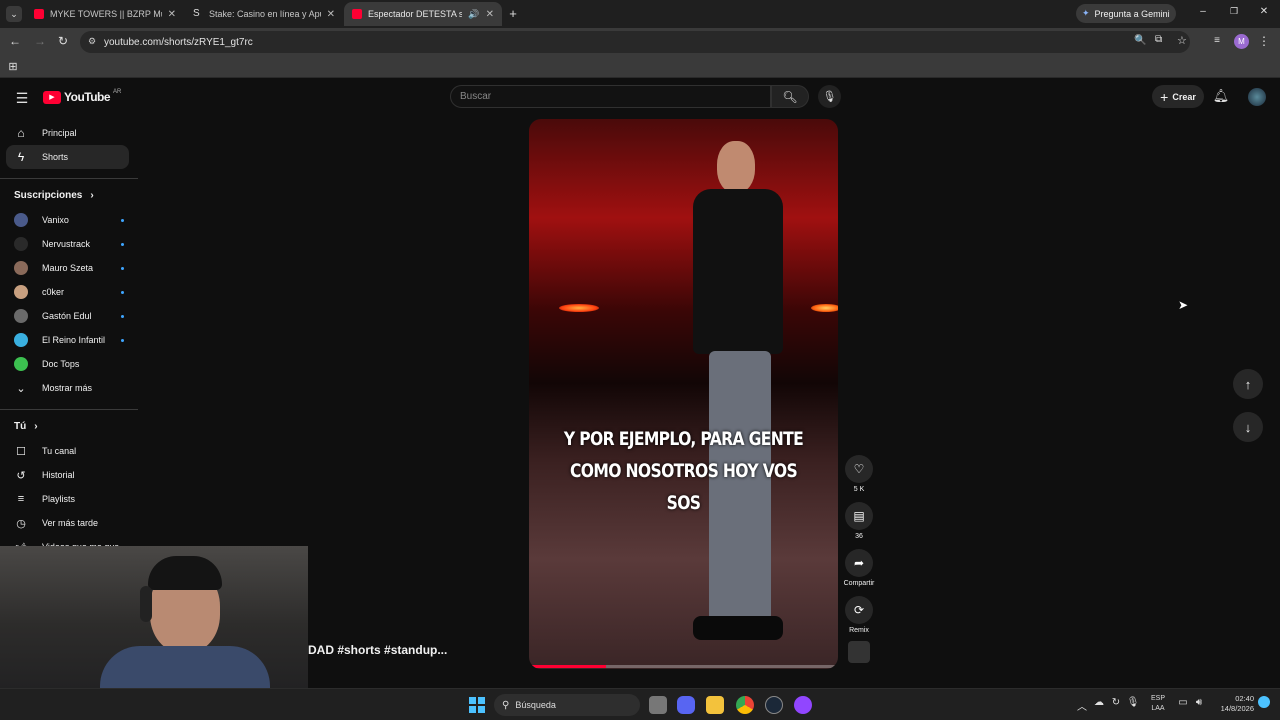 The image size is (1280, 720). Describe the element at coordinates (1221, 96) in the screenshot. I see `notifications-bell-icon: 🔔︎` at that location.